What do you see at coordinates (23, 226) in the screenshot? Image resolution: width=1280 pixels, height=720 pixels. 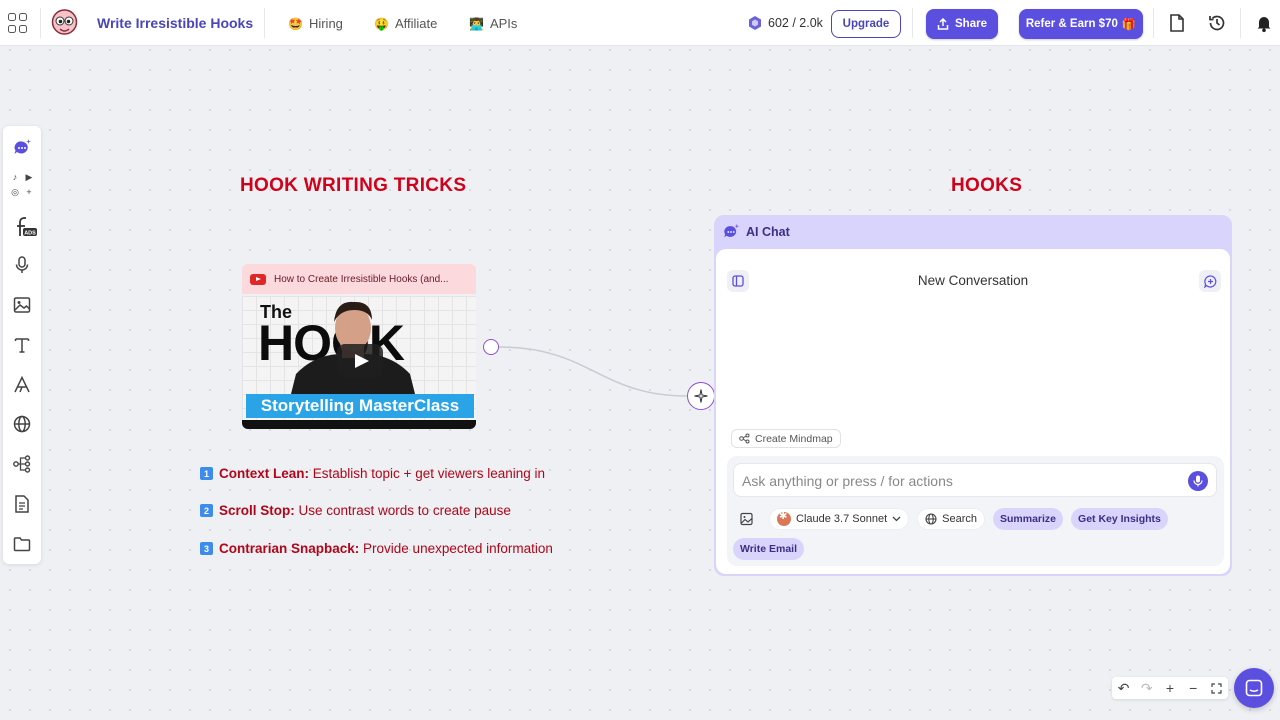 I see `facebook-ads-icon: ADS` at bounding box center [23, 226].